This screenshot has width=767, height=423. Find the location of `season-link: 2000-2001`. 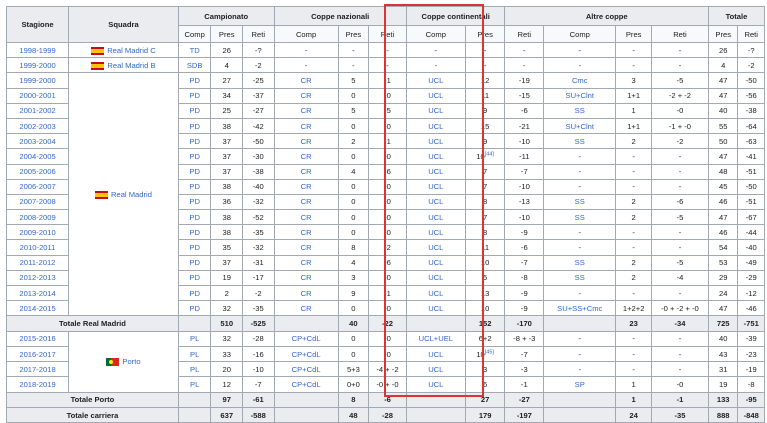

season-link: 2000-2001 is located at coordinates (37, 95).